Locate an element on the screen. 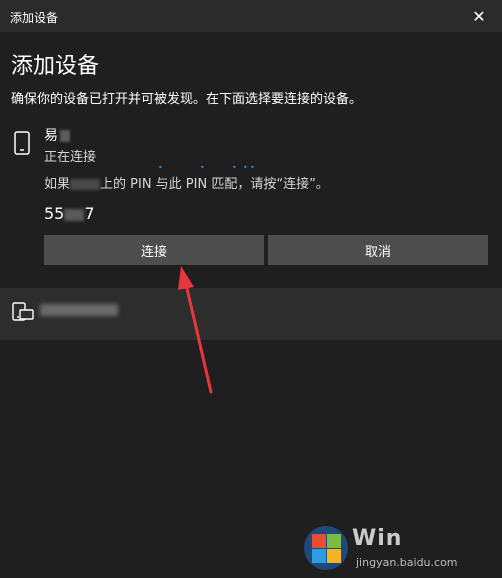 The width and height of the screenshot is (502, 578). watermark: Win jingyan.baidu.com is located at coordinates (401, 549).